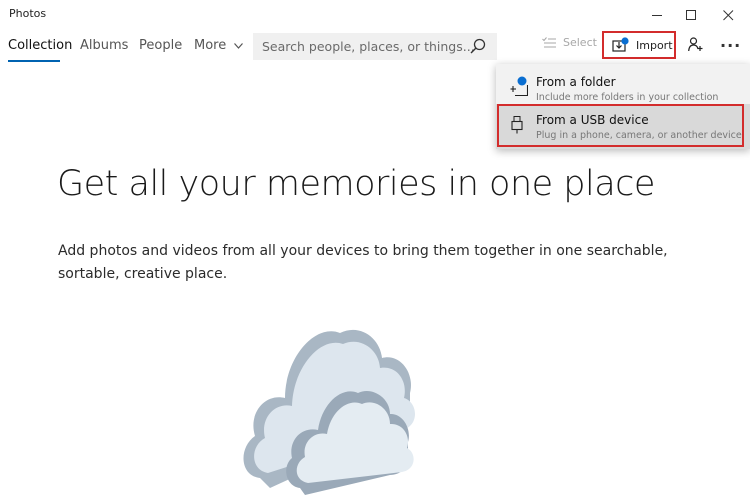  I want to click on select-list-icon, so click(549, 41).